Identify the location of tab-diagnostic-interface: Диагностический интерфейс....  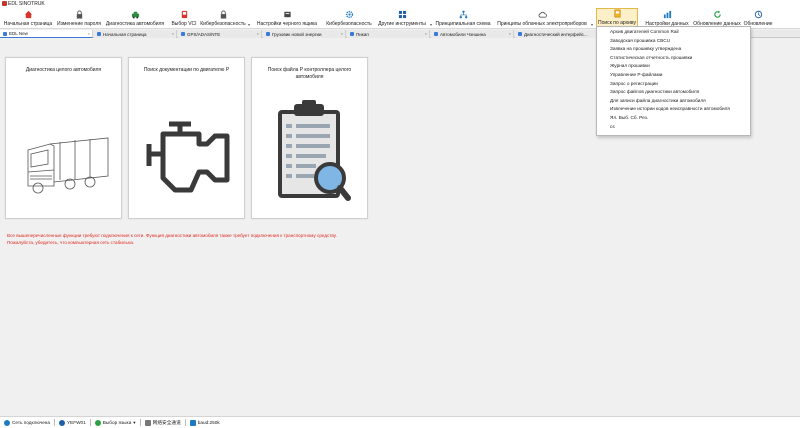
(556, 34).